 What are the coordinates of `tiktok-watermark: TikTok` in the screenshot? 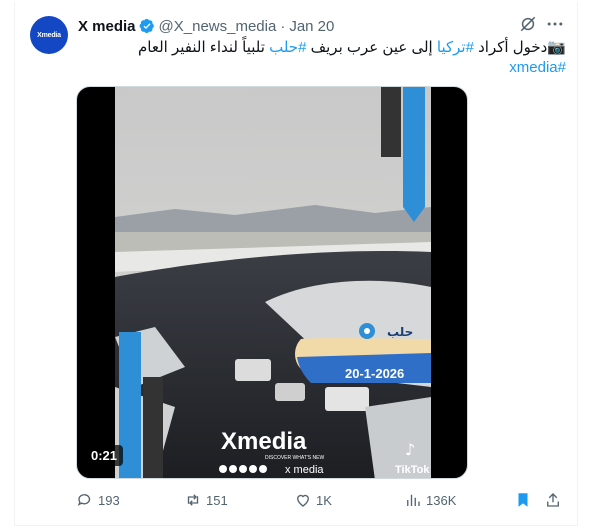 It's located at (412, 470).